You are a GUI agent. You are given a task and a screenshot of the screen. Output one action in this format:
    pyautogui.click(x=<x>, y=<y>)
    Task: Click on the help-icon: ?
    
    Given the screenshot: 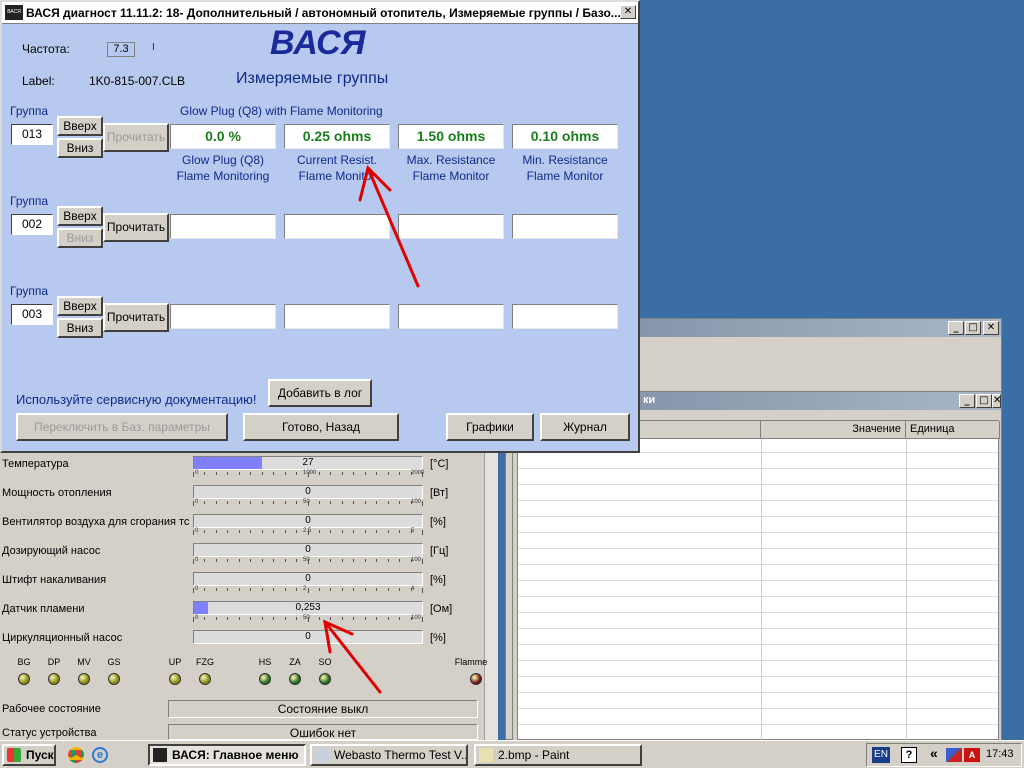 What is the action you would take?
    pyautogui.click(x=909, y=755)
    